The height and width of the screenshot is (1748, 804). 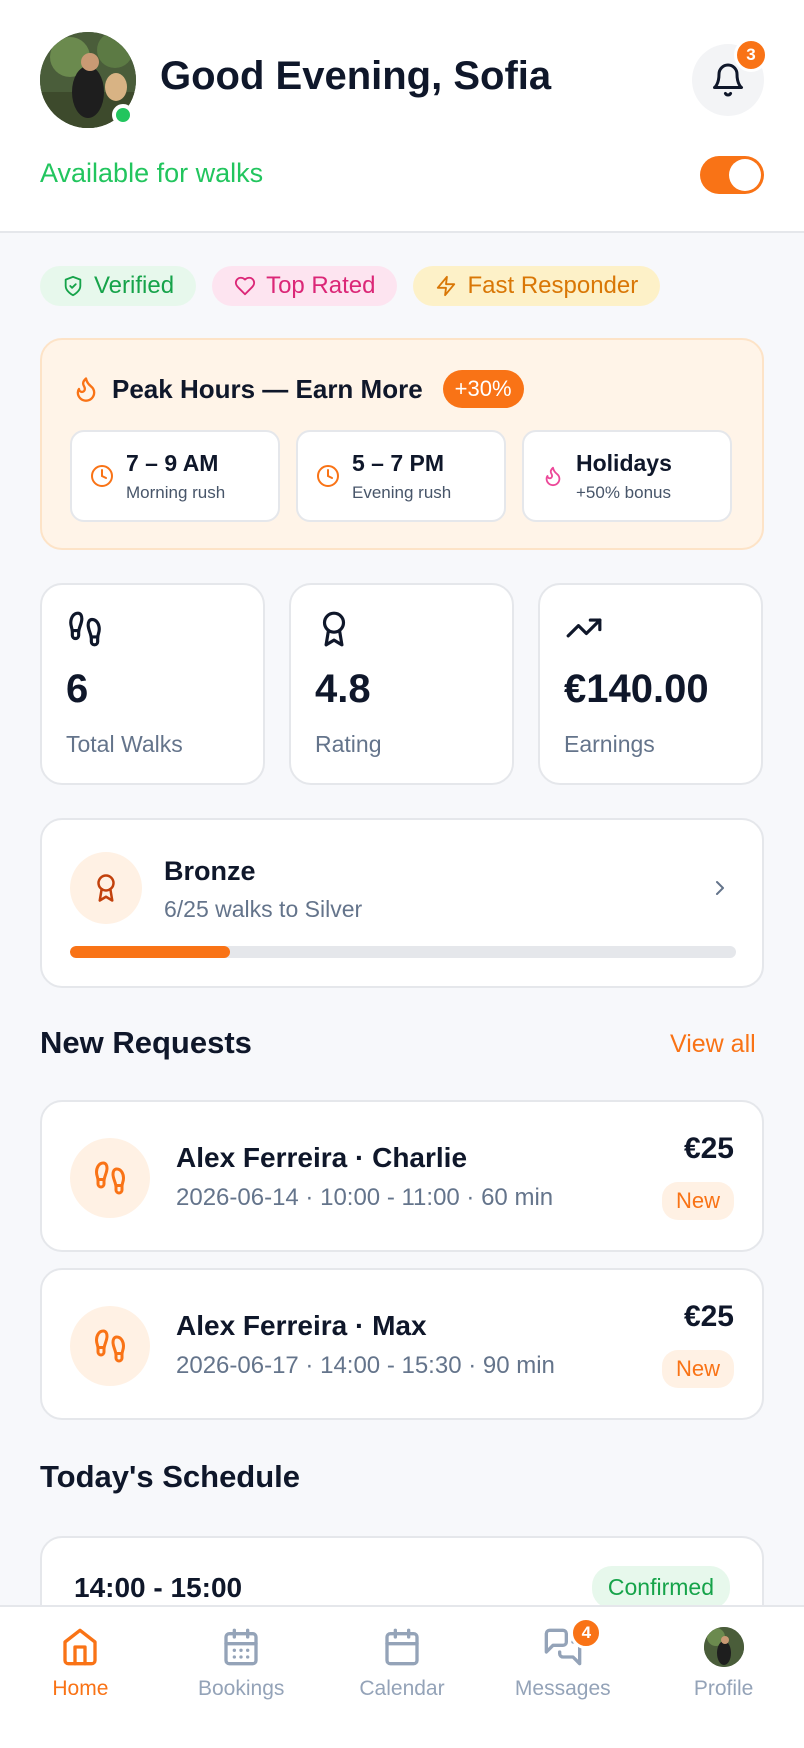 What do you see at coordinates (402, 492) in the screenshot?
I see `slot-subtitle: Evening rush` at bounding box center [402, 492].